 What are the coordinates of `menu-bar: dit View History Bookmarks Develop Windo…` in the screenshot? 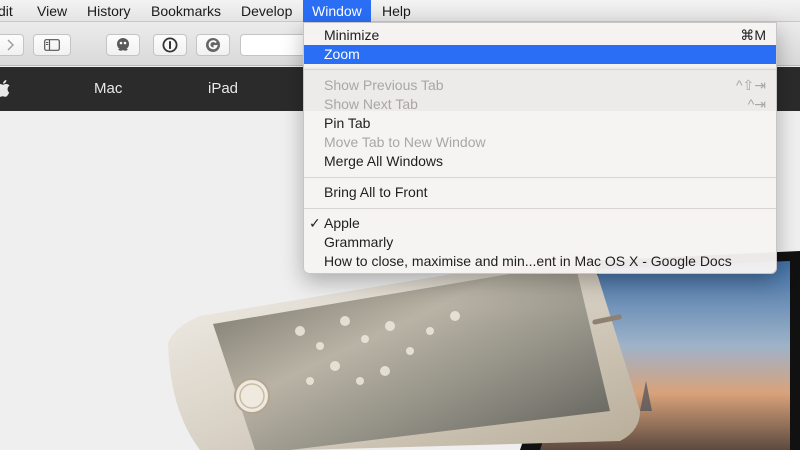 It's located at (400, 11).